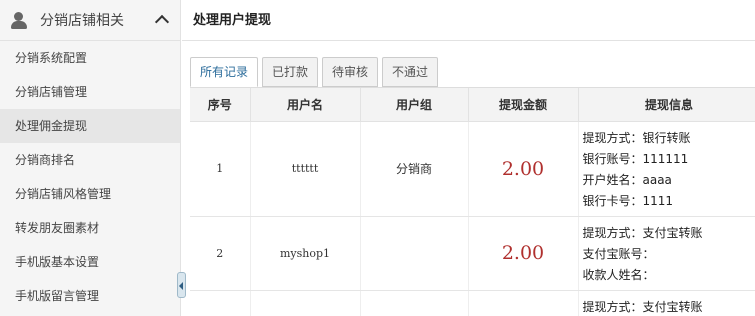  Describe the element at coordinates (414, 169) in the screenshot. I see `row-group: 分销商` at that location.